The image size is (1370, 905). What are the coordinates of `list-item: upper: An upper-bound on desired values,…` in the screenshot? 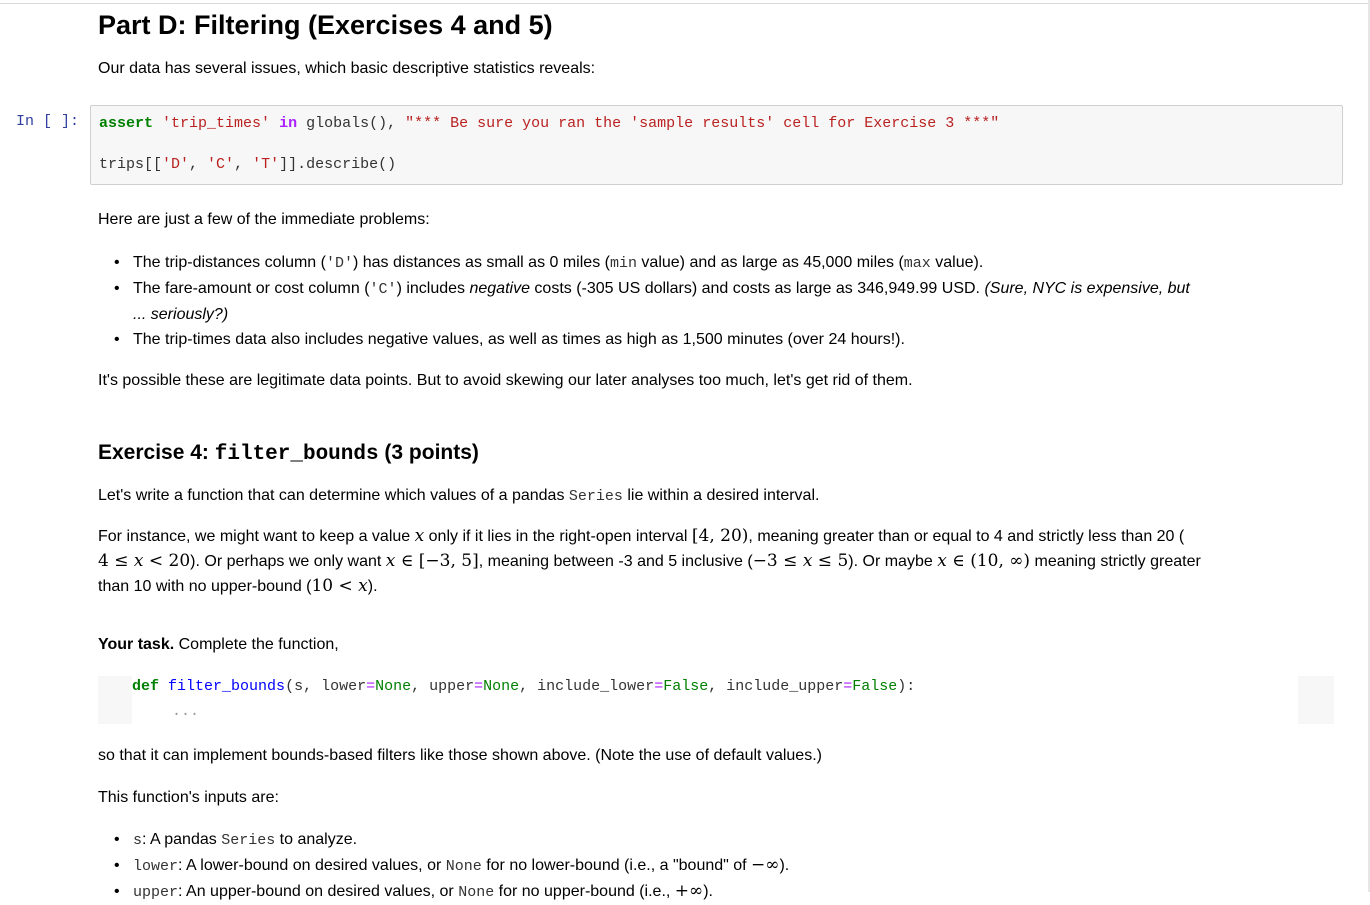 It's located at (708, 892).